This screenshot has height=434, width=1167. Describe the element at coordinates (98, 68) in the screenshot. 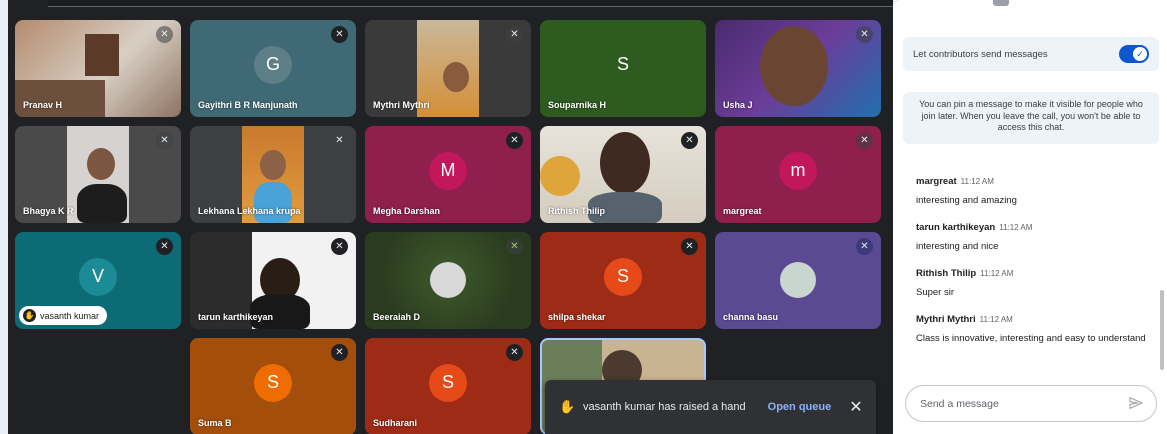

I see `participant-tile: ✕ Pranav H` at that location.